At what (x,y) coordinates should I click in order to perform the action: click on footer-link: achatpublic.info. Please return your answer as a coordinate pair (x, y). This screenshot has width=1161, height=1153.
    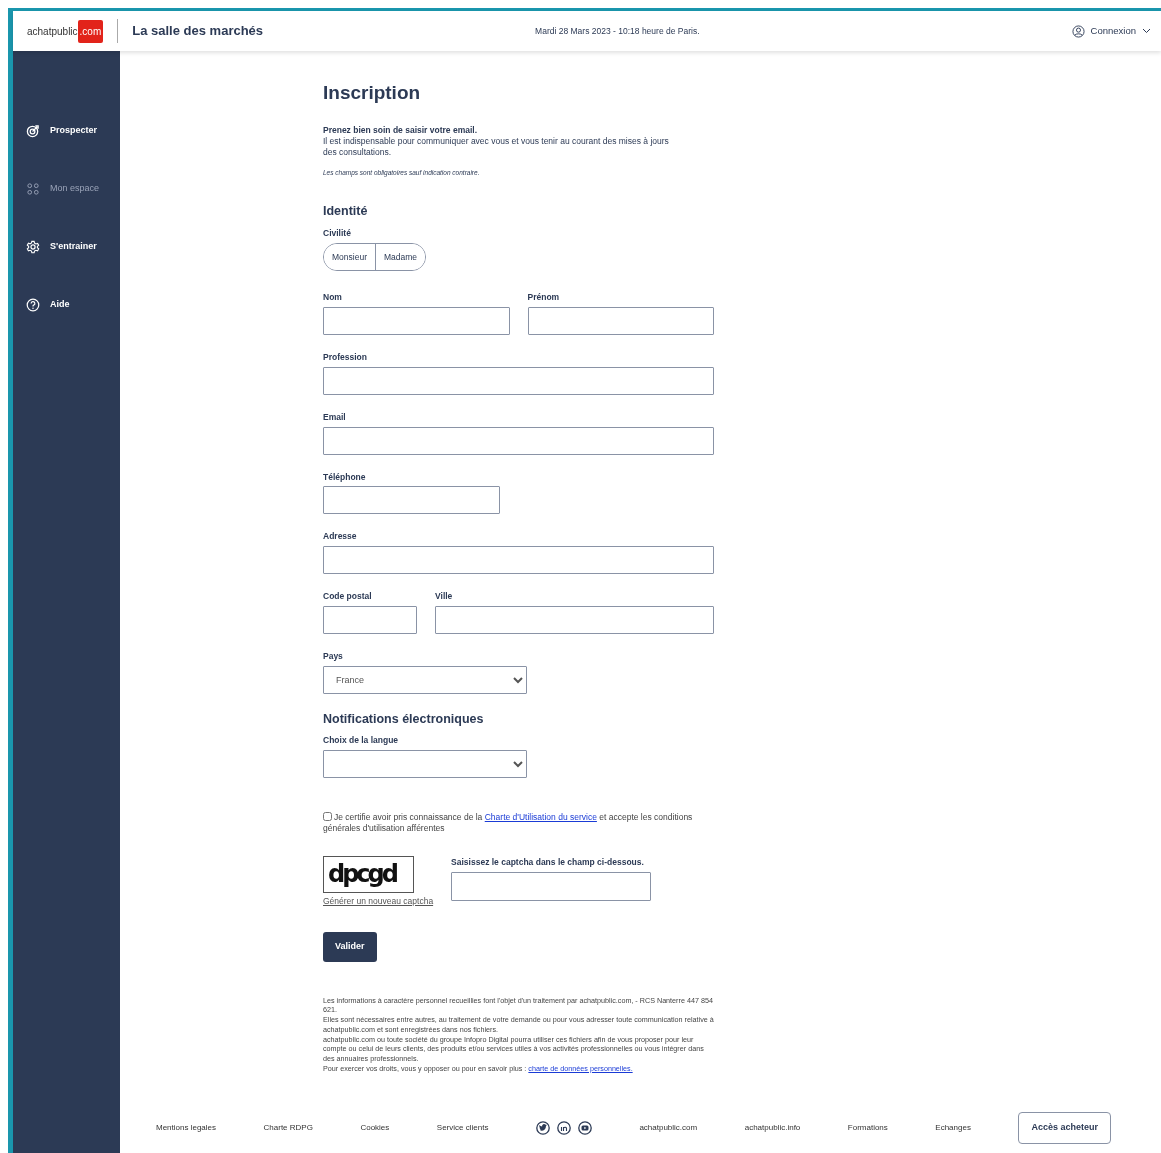
    Looking at the image, I should click on (772, 1128).